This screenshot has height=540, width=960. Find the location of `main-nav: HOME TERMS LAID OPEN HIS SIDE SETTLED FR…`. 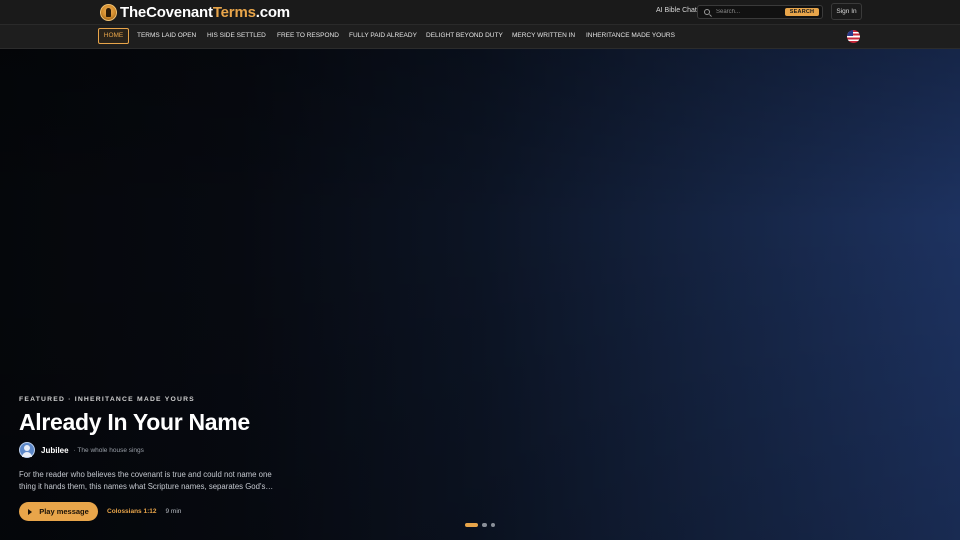

main-nav: HOME TERMS LAID OPEN HIS SIDE SETTLED FR… is located at coordinates (480, 37).